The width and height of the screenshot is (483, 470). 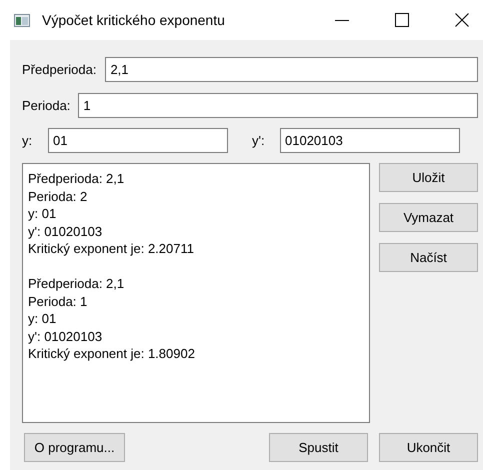 What do you see at coordinates (318, 447) in the screenshot?
I see `dialog-button: Spustit` at bounding box center [318, 447].